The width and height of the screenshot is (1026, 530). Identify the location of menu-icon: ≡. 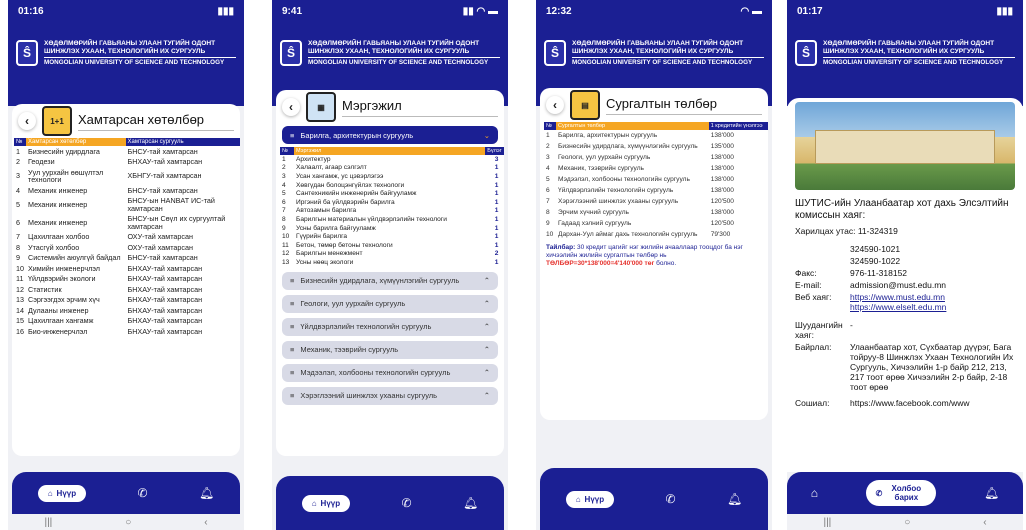
(292, 350).